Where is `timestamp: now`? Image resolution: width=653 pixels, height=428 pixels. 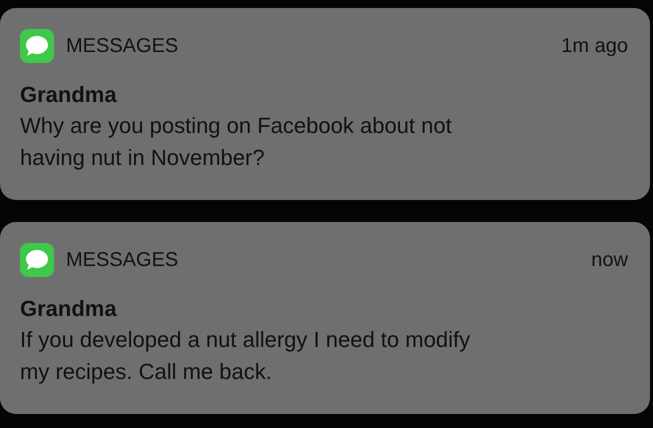 timestamp: now is located at coordinates (609, 260).